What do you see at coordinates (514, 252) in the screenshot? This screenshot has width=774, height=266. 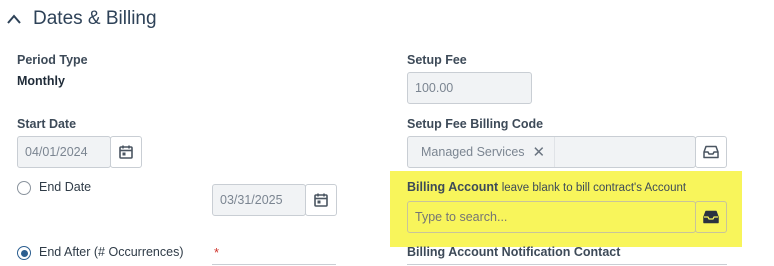 I see `billing-account-notification-contact-label: Billing Account Notification Contact` at bounding box center [514, 252].